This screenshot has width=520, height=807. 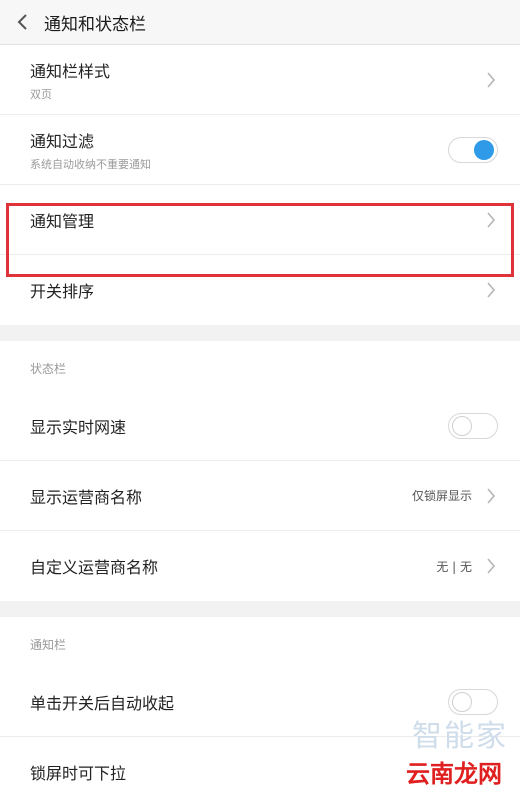 I want to click on show-carrier-name-value: 仅锁屏显示, so click(x=441, y=496).